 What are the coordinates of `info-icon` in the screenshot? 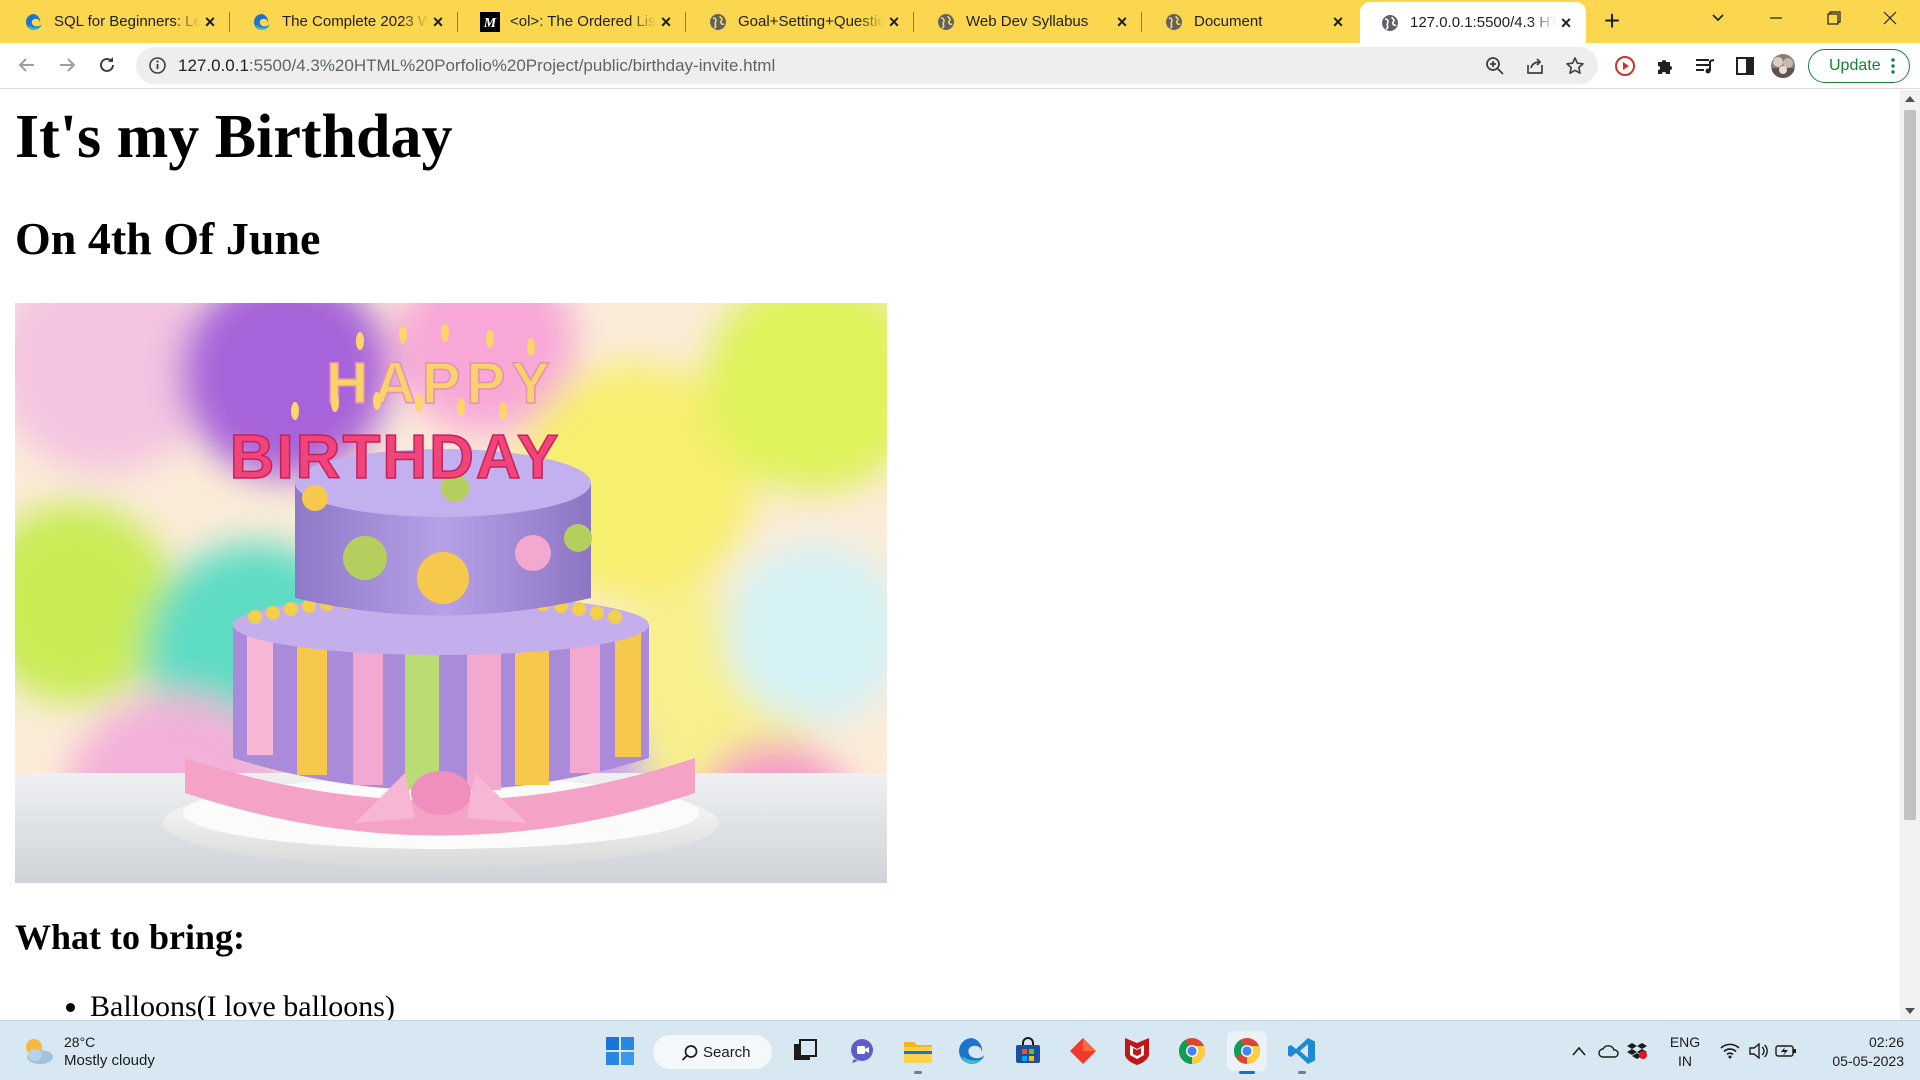 It's located at (157, 65).